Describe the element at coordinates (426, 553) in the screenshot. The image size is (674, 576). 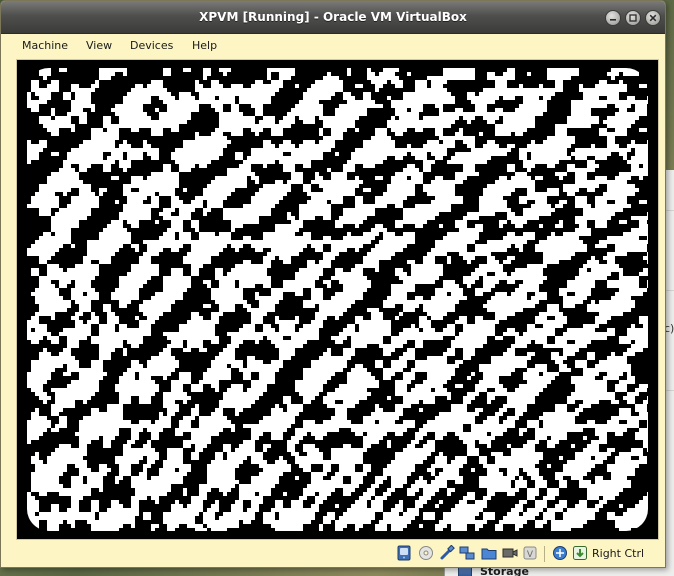
I see `optical-drive-icon` at that location.